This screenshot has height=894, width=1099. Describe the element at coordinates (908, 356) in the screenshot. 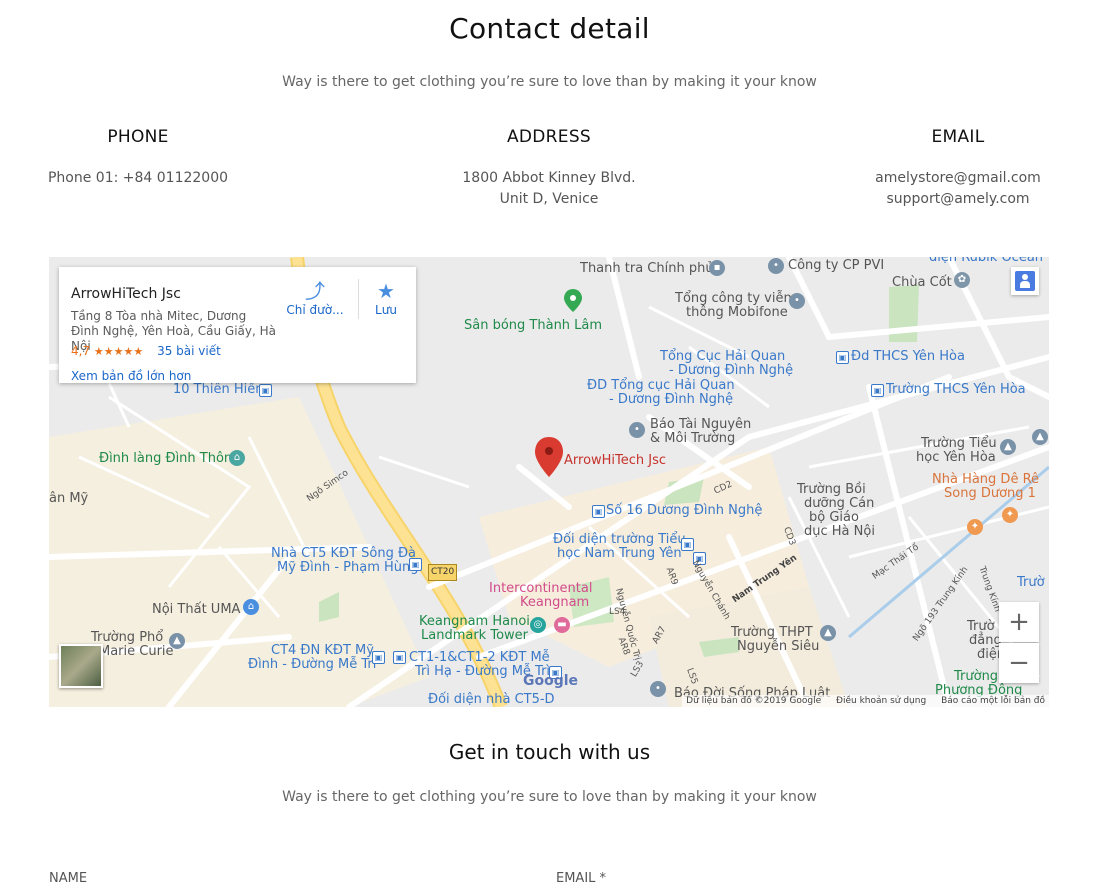

I see `map-place: Đd THCS Yên Hòa` at that location.